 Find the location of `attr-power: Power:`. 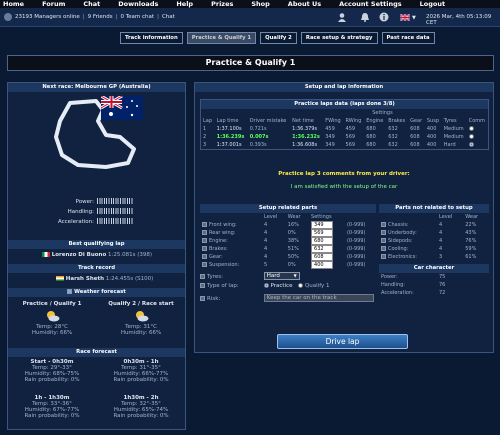

attr-power: Power: is located at coordinates (96, 203).